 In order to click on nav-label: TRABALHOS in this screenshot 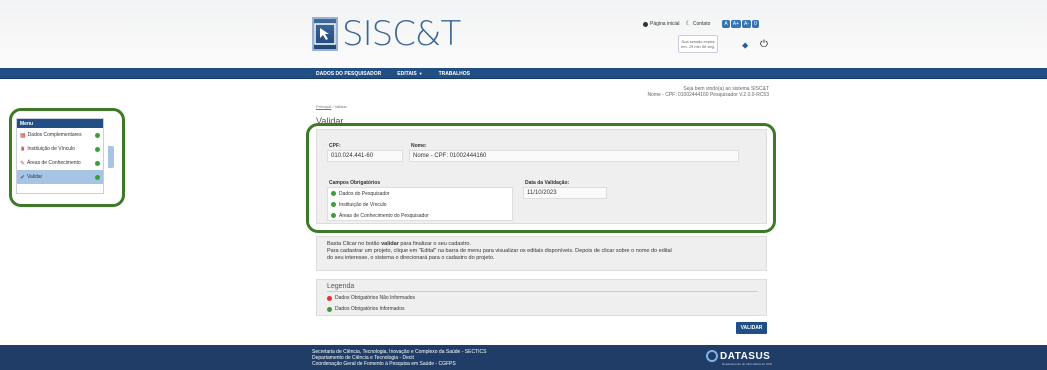, I will do `click(454, 73)`.